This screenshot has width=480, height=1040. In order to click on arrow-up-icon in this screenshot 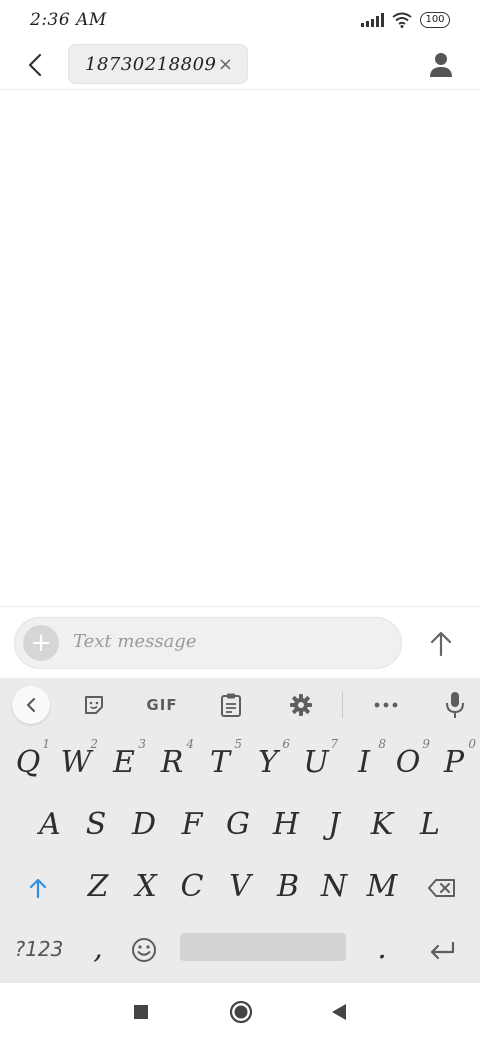, I will do `click(441, 644)`.